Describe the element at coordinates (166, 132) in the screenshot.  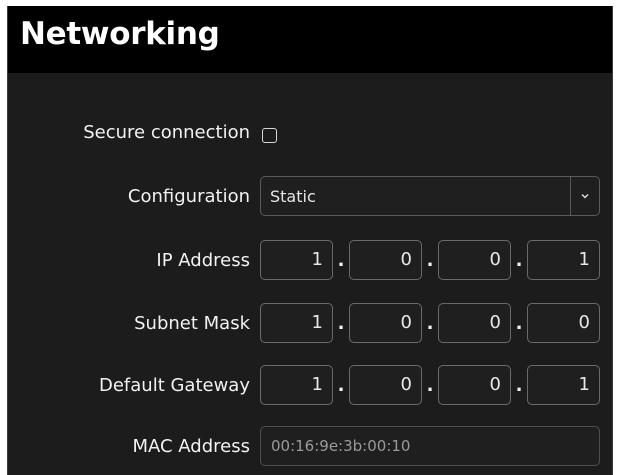
I see `secure-connection-label: Secure connection` at that location.